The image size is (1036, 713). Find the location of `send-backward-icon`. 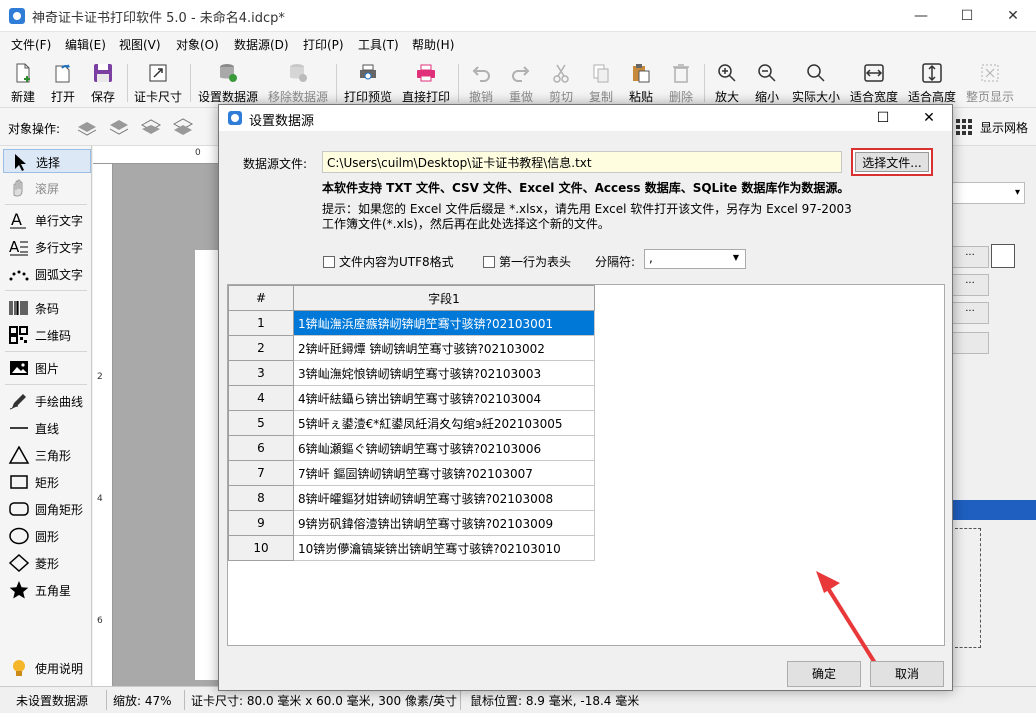

send-backward-icon is located at coordinates (151, 127).